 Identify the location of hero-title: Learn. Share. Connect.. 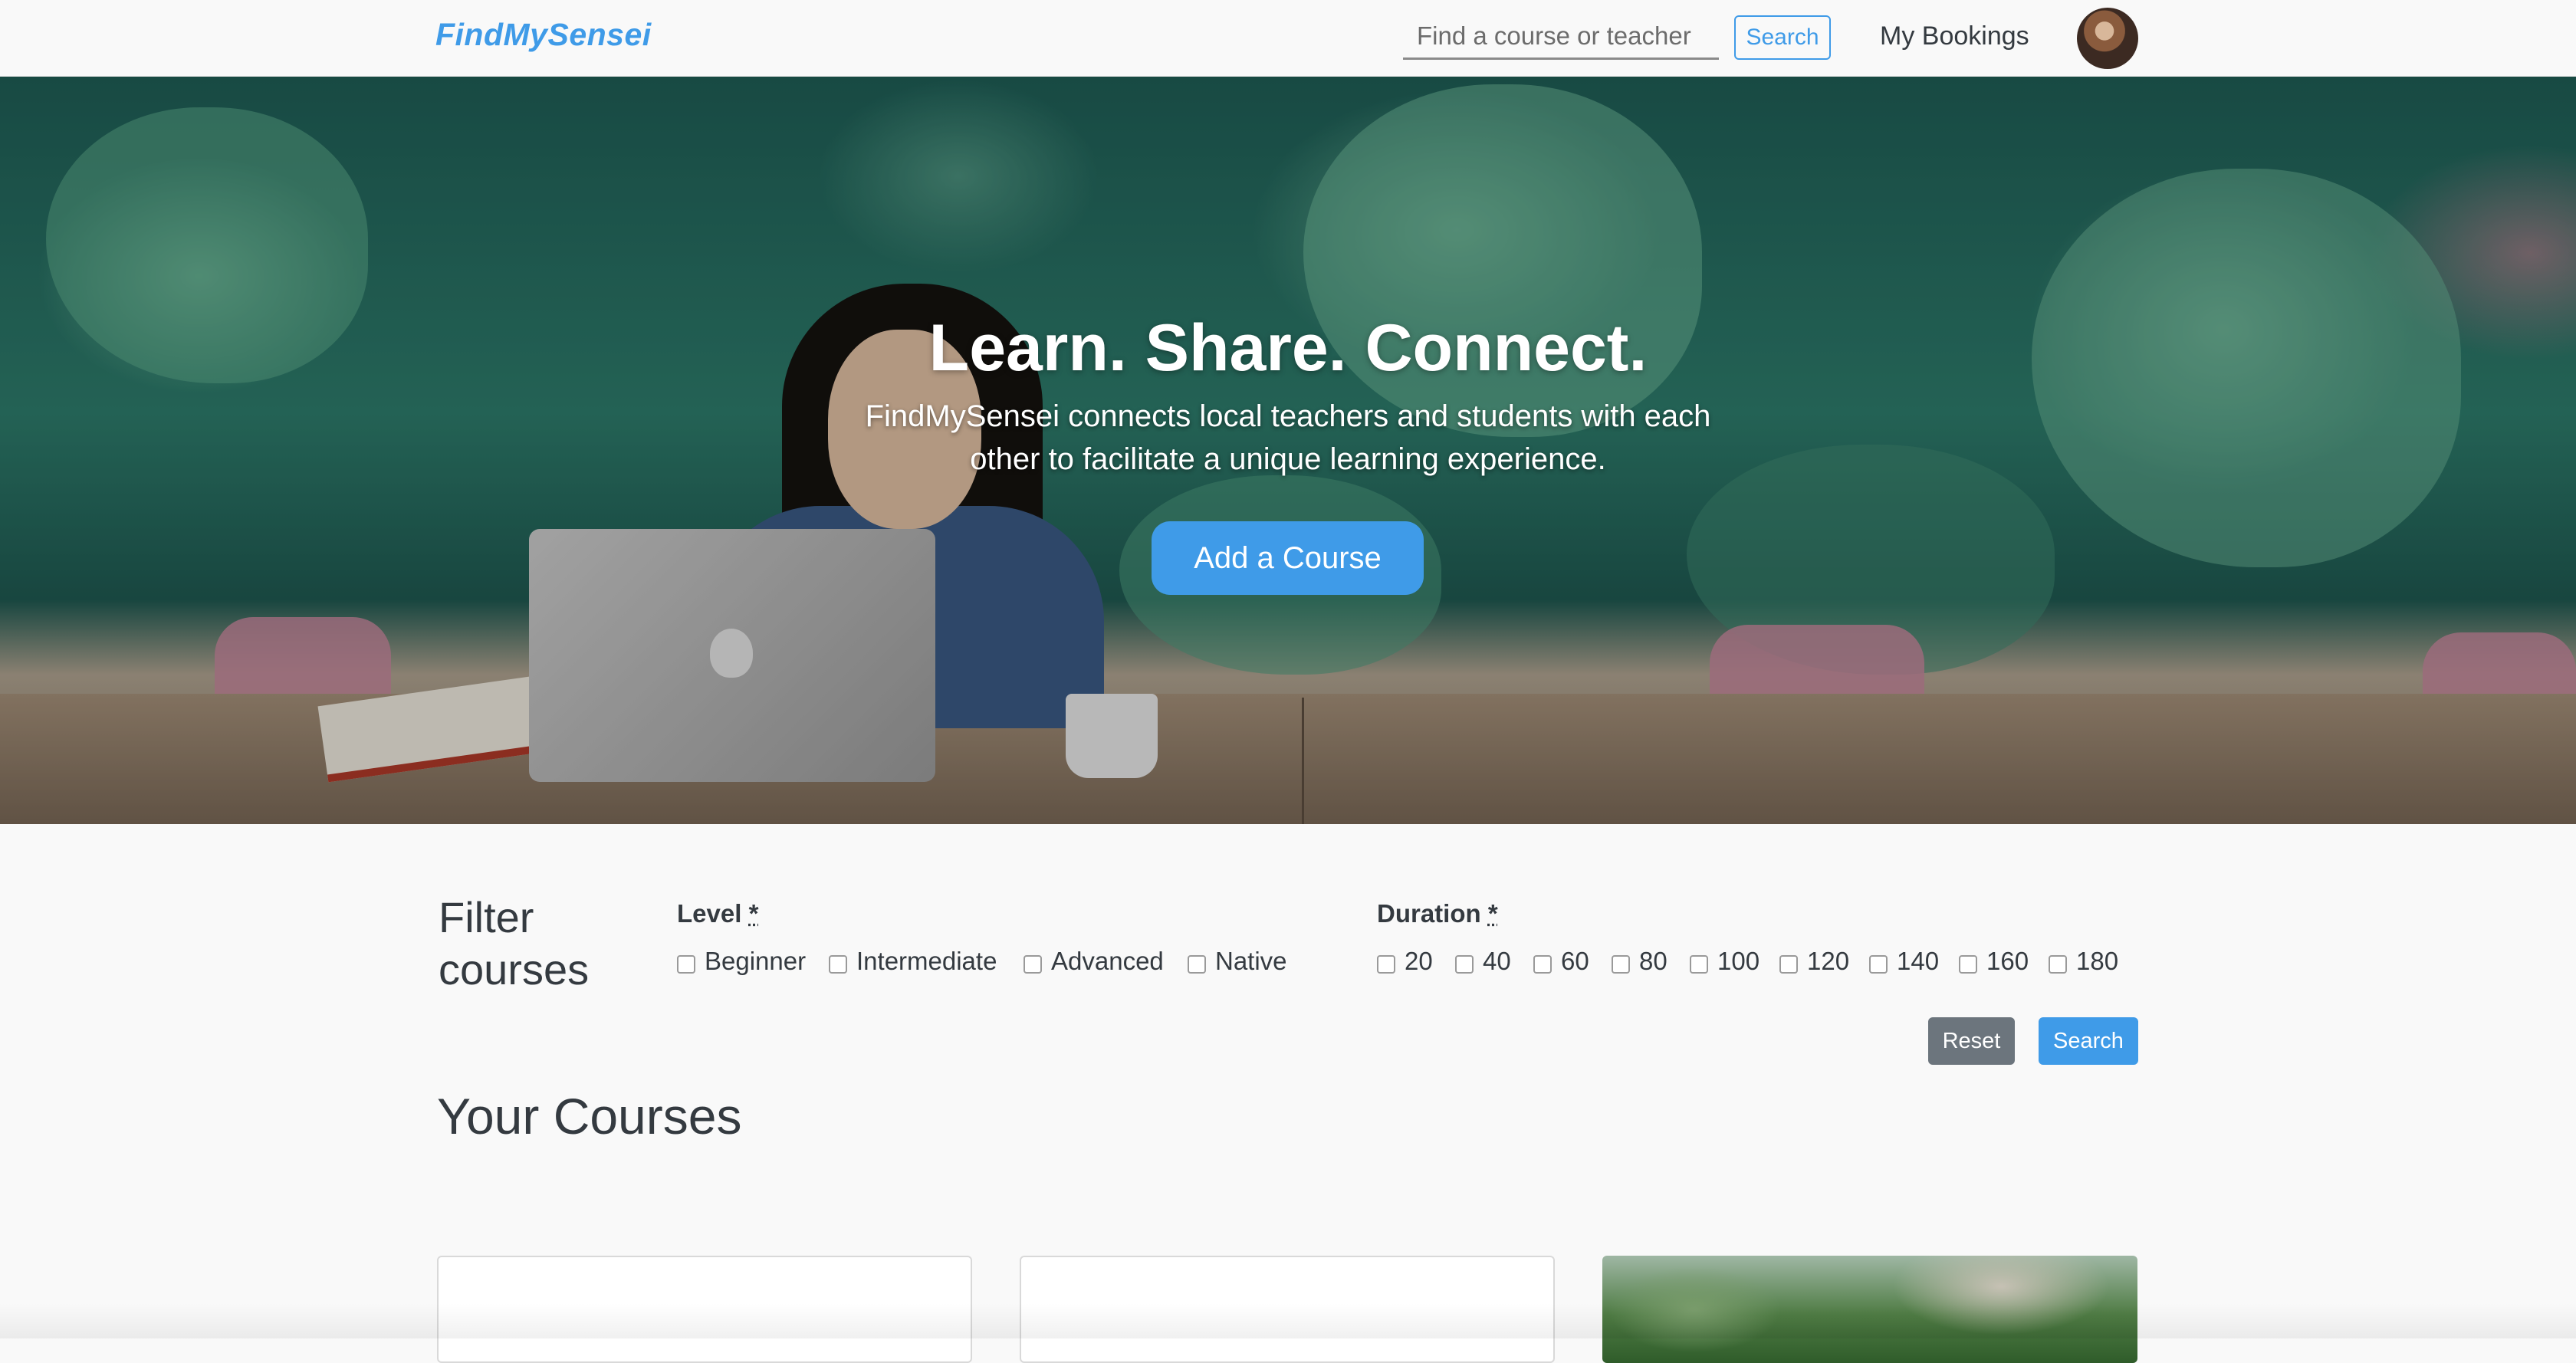
(1288, 348).